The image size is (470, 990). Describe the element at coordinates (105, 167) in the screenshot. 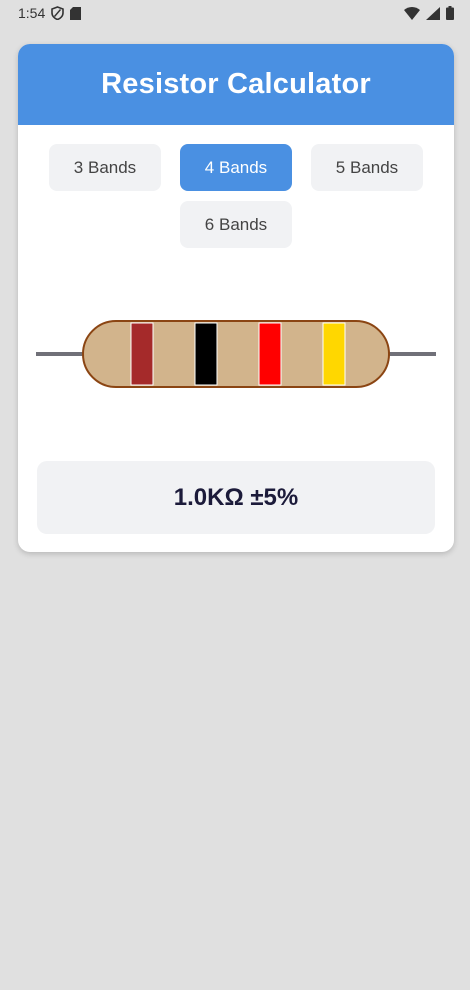

I see `three-bands-button: 3 Bands` at that location.